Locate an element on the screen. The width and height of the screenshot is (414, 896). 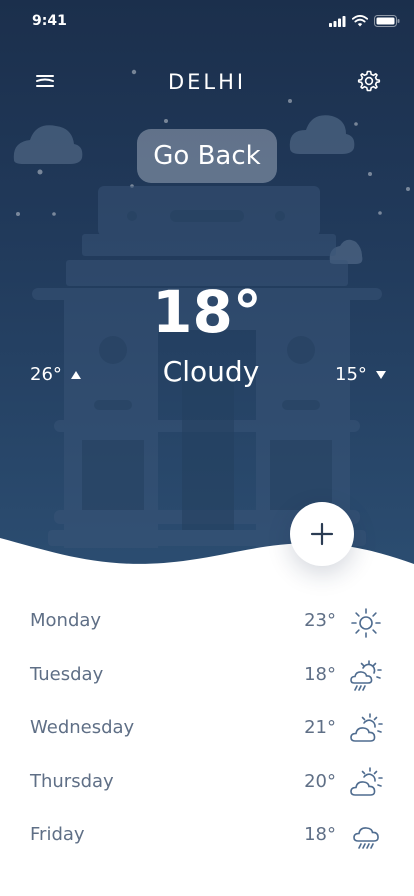
sun-rain-icon is located at coordinates (366, 675).